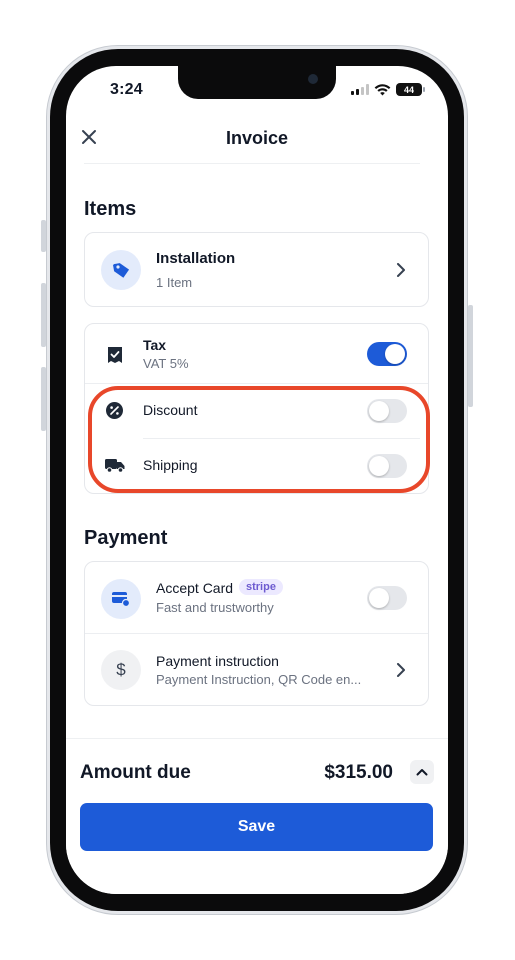  Describe the element at coordinates (252, 163) in the screenshot. I see `header-divider` at that location.